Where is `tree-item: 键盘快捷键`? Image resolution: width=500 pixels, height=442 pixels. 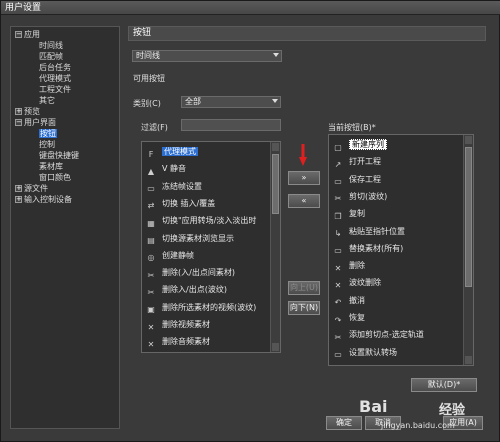 tree-item: 键盘快捷键 is located at coordinates (59, 156).